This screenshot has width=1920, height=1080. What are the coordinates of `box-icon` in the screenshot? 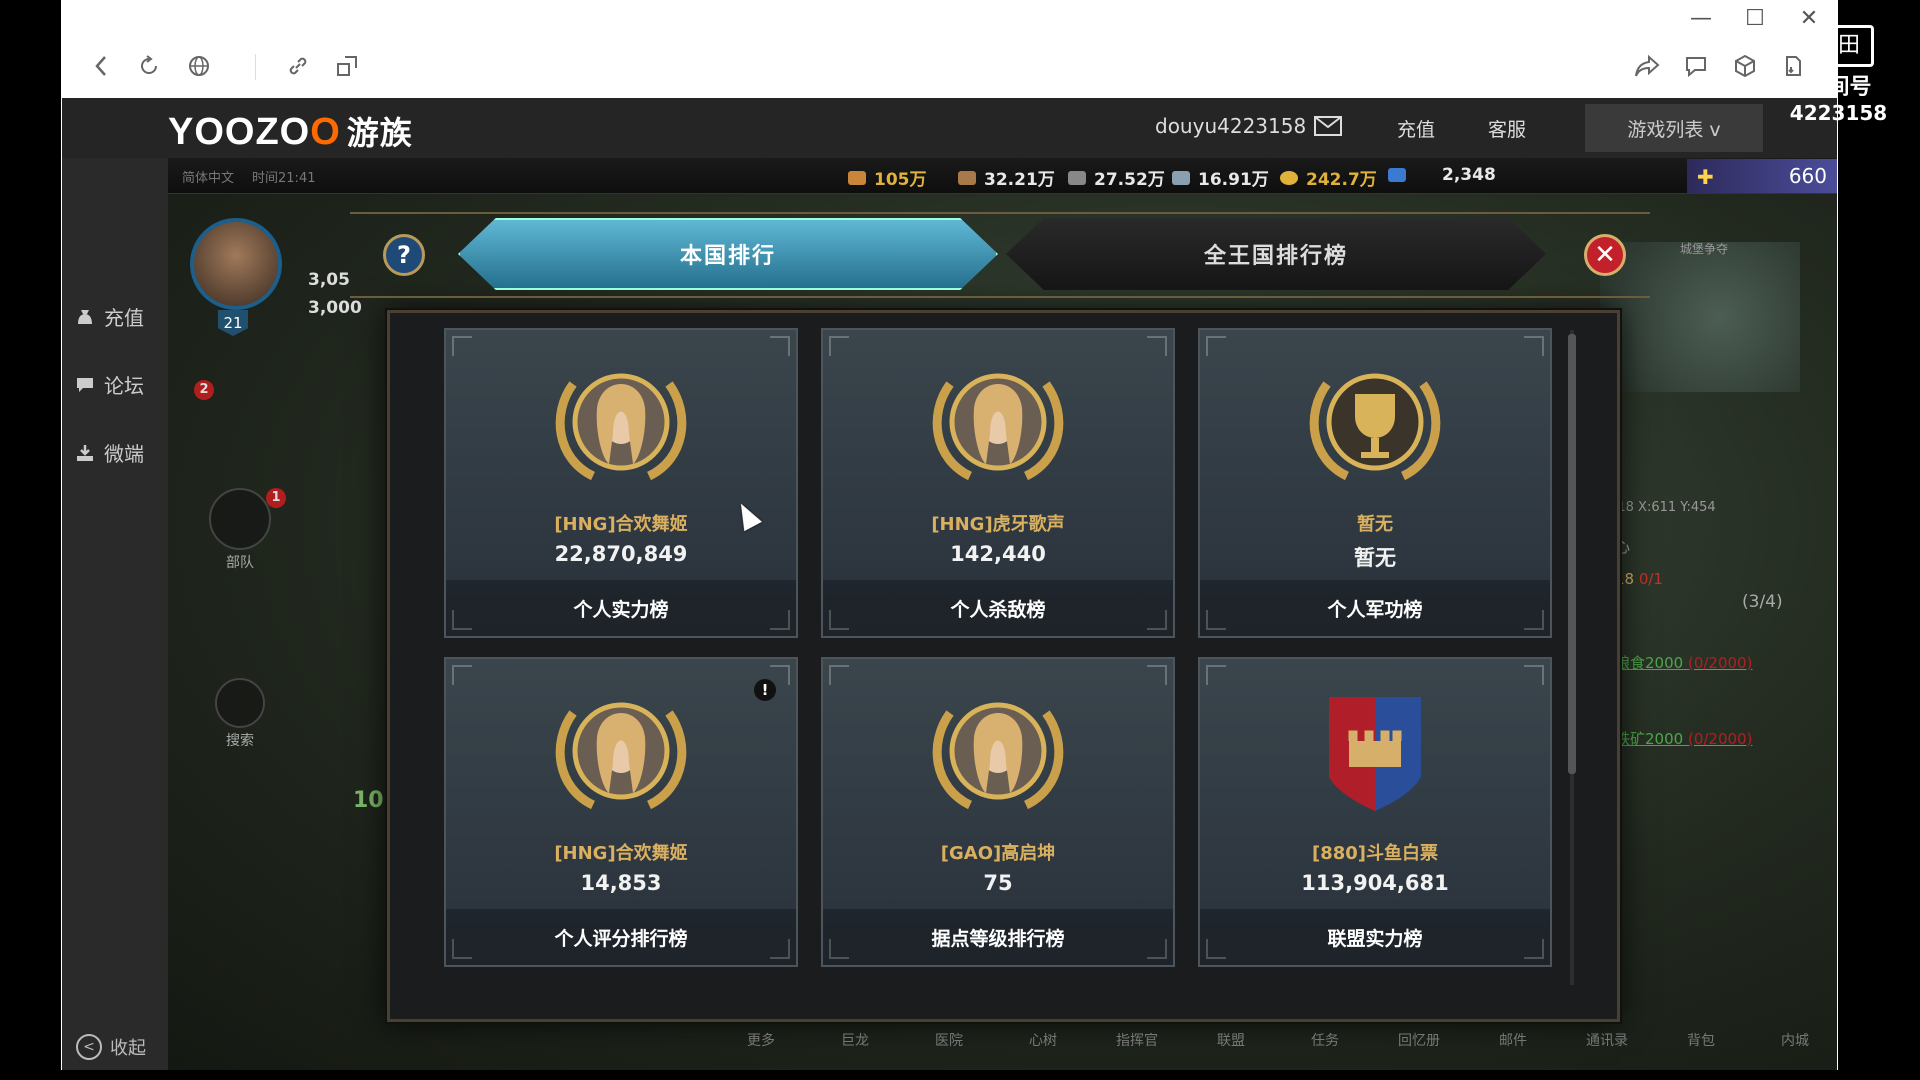 It's located at (1745, 66).